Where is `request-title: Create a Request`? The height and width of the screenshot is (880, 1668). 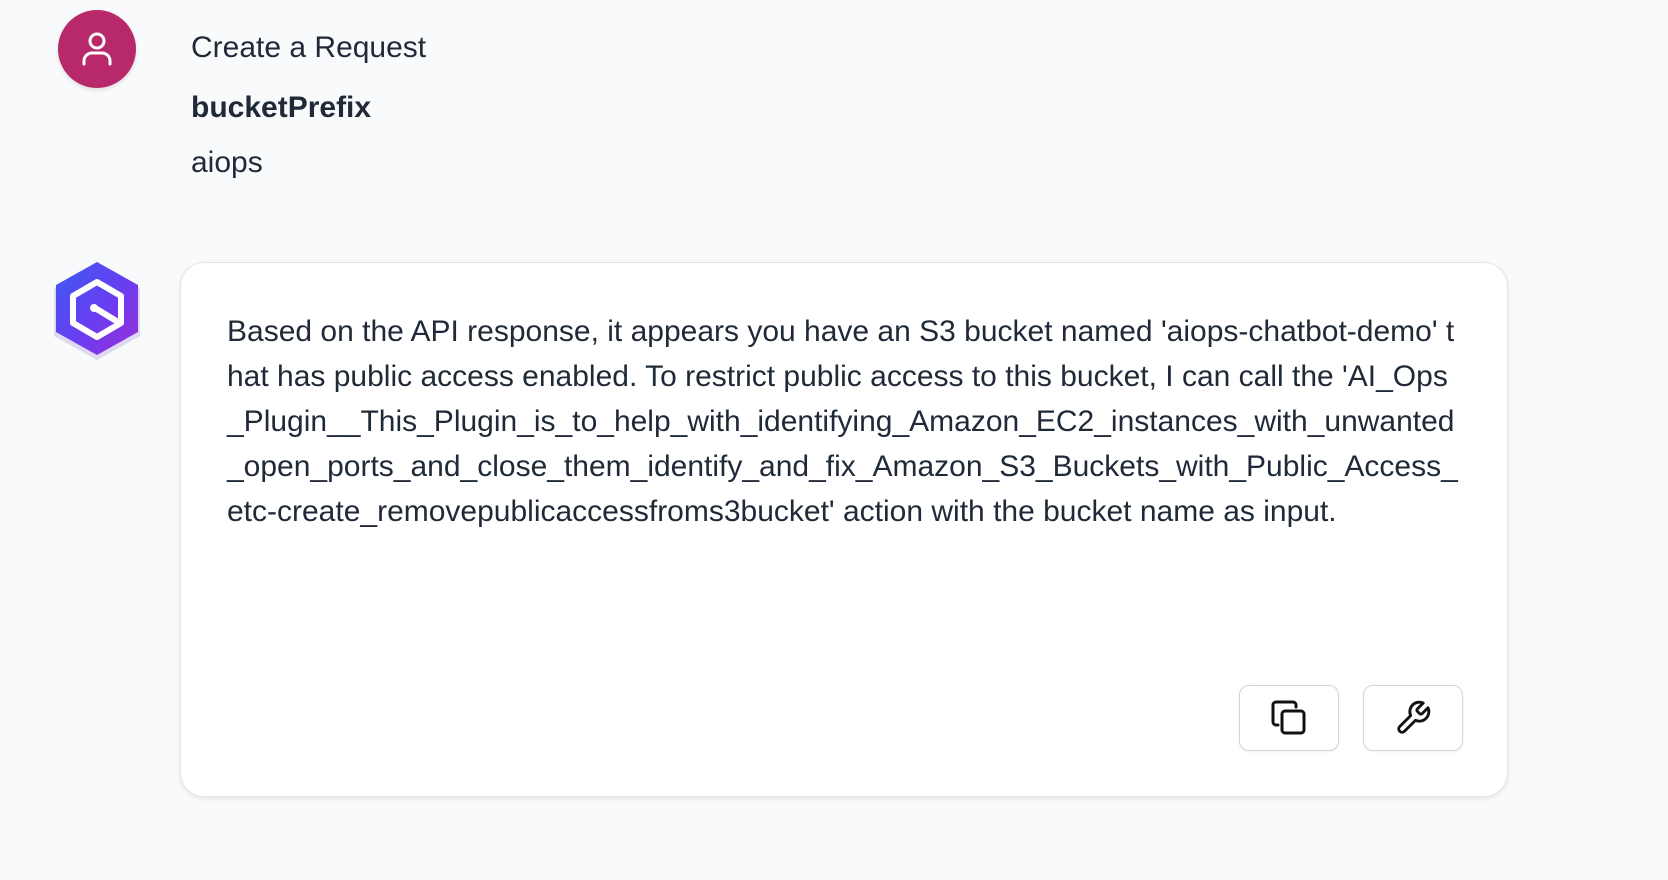 request-title: Create a Request is located at coordinates (309, 47).